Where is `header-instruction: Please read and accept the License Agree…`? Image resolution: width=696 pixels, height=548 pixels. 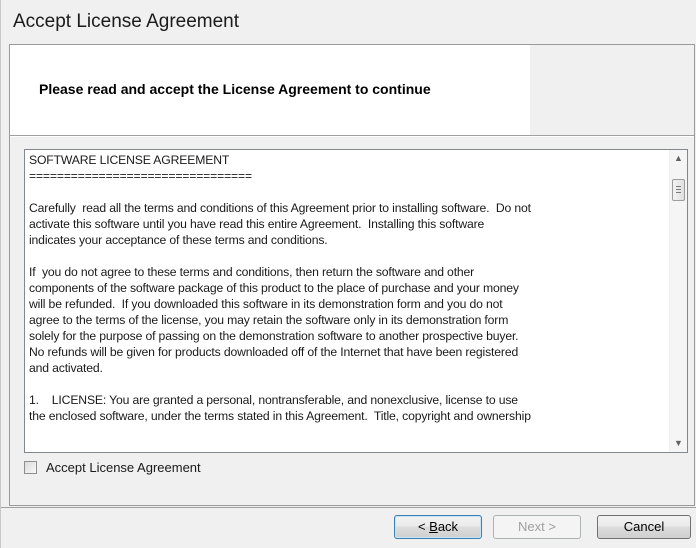 header-instruction: Please read and accept the License Agree… is located at coordinates (235, 89).